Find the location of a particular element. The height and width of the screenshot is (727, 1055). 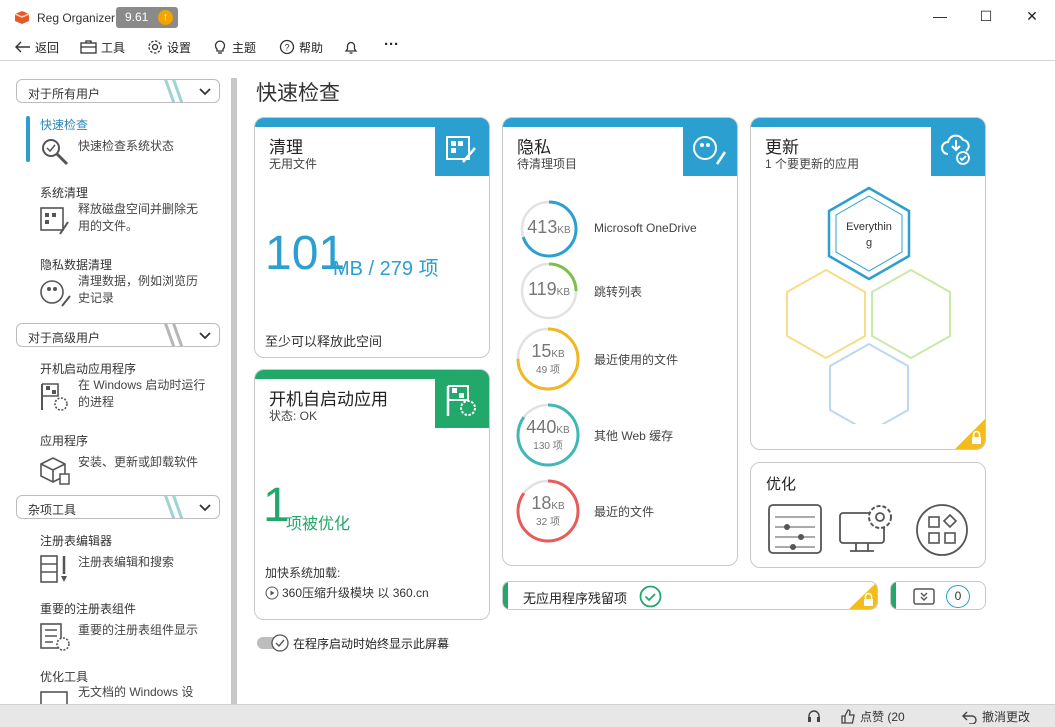

privacy-item-count: 32 项 is located at coordinates (548, 522).